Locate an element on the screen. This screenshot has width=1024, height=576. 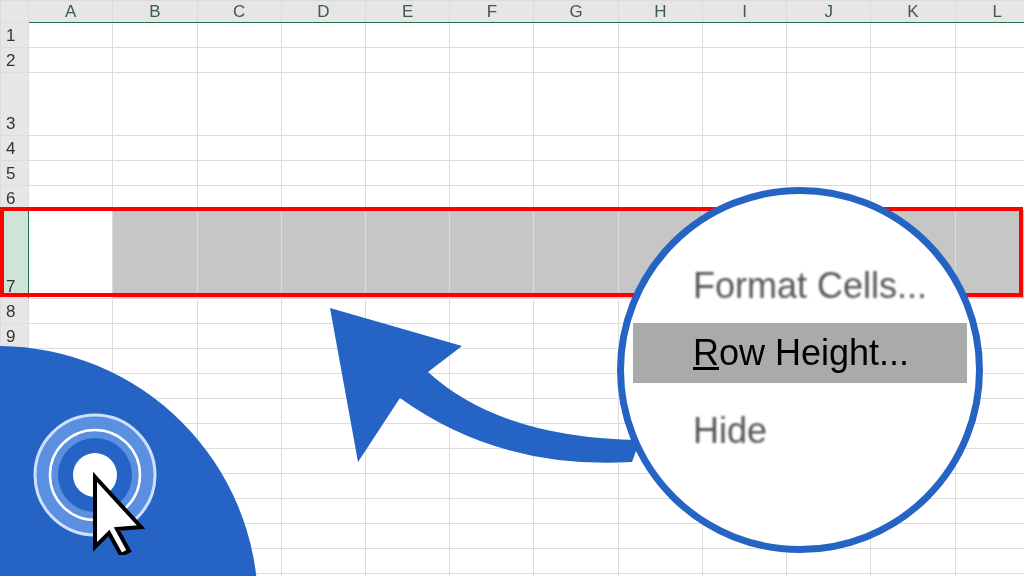
mouse-click-icon is located at coordinates (95, 484).